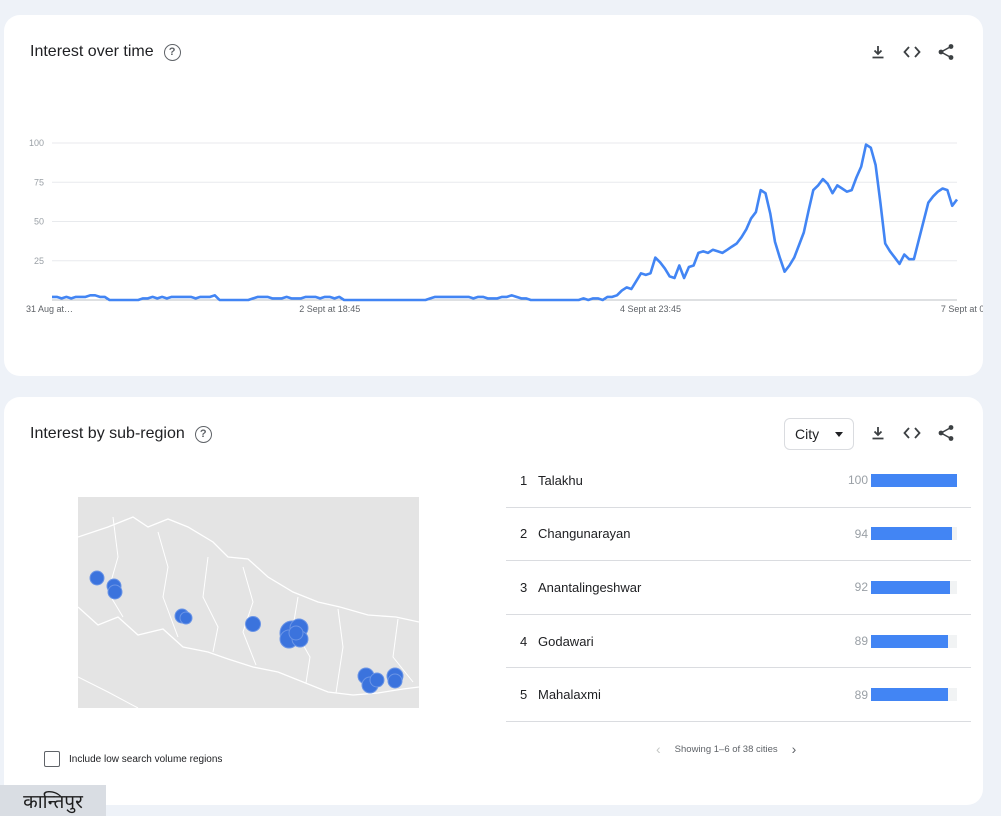 This screenshot has height=816, width=1001. I want to click on list-item: 1 Talakhu 100, so click(738, 481).